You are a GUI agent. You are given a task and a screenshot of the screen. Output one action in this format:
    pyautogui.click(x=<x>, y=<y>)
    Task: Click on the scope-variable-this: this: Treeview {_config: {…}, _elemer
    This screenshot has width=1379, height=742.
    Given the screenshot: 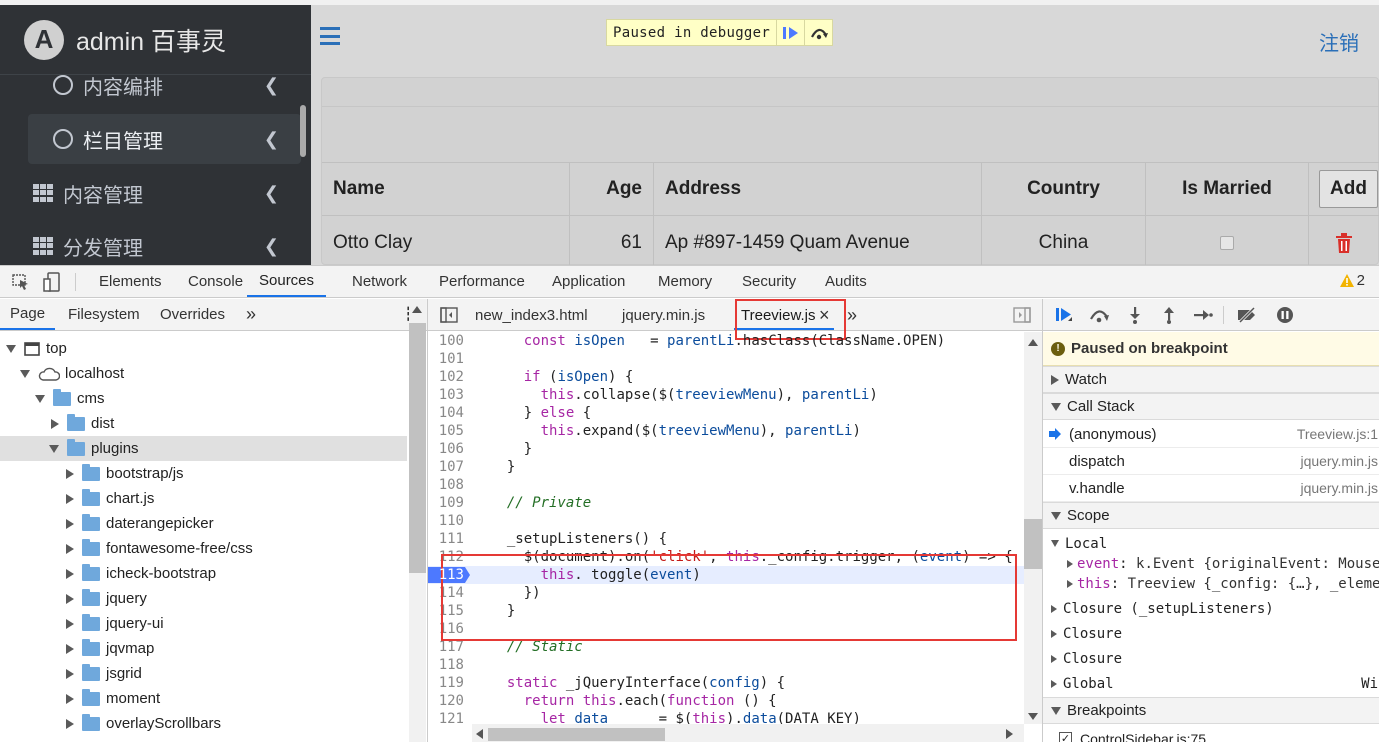 What is the action you would take?
    pyautogui.click(x=1211, y=583)
    